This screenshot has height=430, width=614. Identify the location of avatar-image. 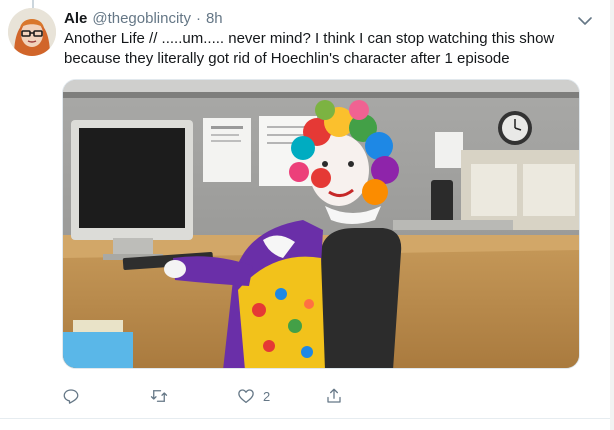
(32, 32).